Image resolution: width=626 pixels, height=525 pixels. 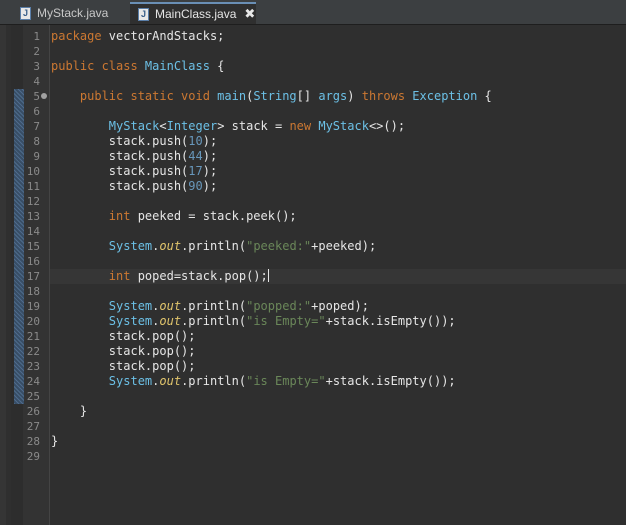 What do you see at coordinates (36, 141) in the screenshot?
I see `line-number: 8` at bounding box center [36, 141].